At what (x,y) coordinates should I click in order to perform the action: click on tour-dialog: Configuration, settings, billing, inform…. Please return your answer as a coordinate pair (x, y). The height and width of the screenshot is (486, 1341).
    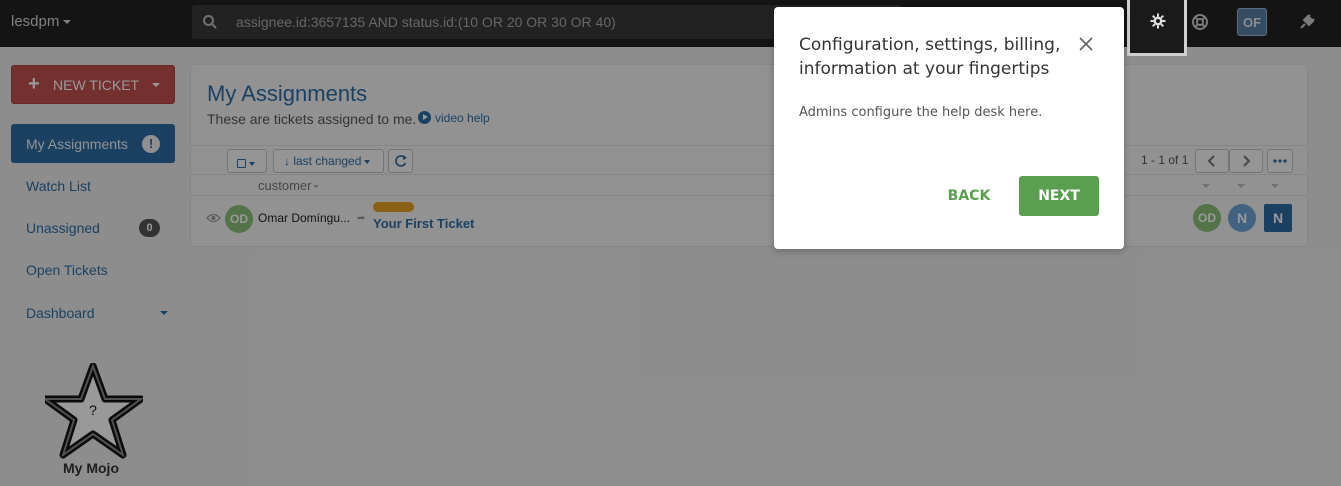
    Looking at the image, I should click on (949, 128).